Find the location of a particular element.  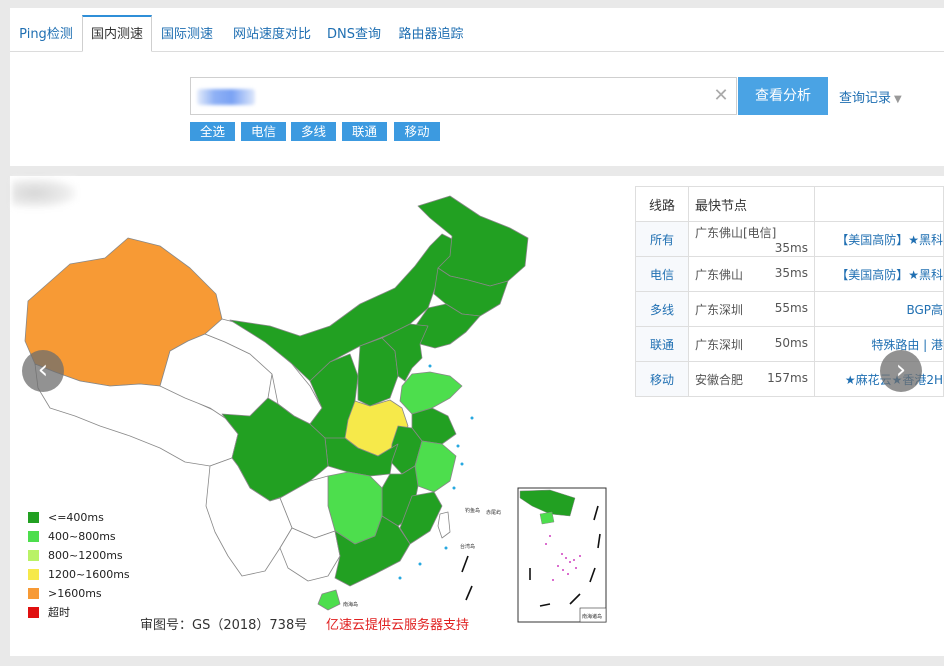

row-node-name: 广东佛山 is located at coordinates (719, 274).